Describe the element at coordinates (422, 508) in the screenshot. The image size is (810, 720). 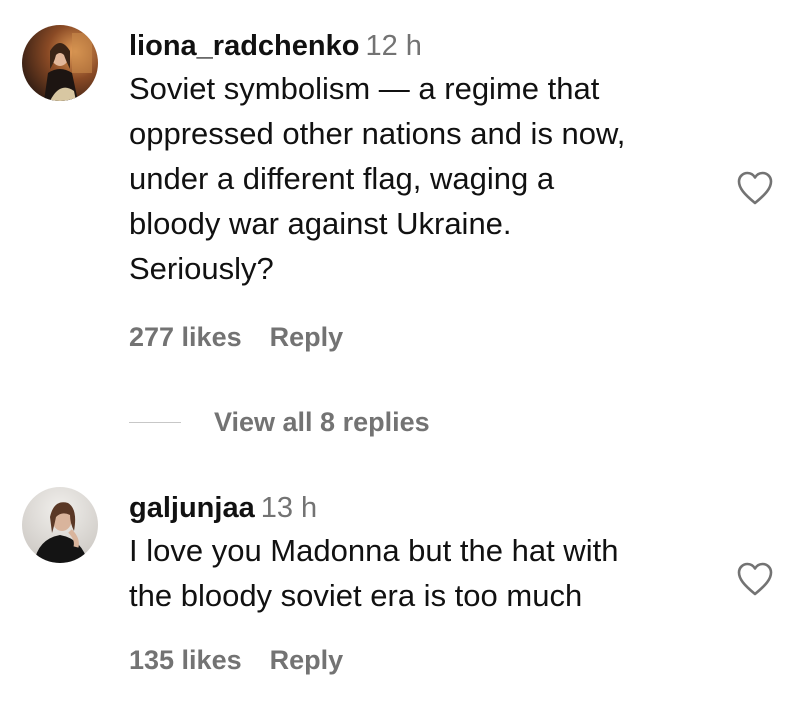
I see `comment-header: galjunjaa 13 h` at that location.